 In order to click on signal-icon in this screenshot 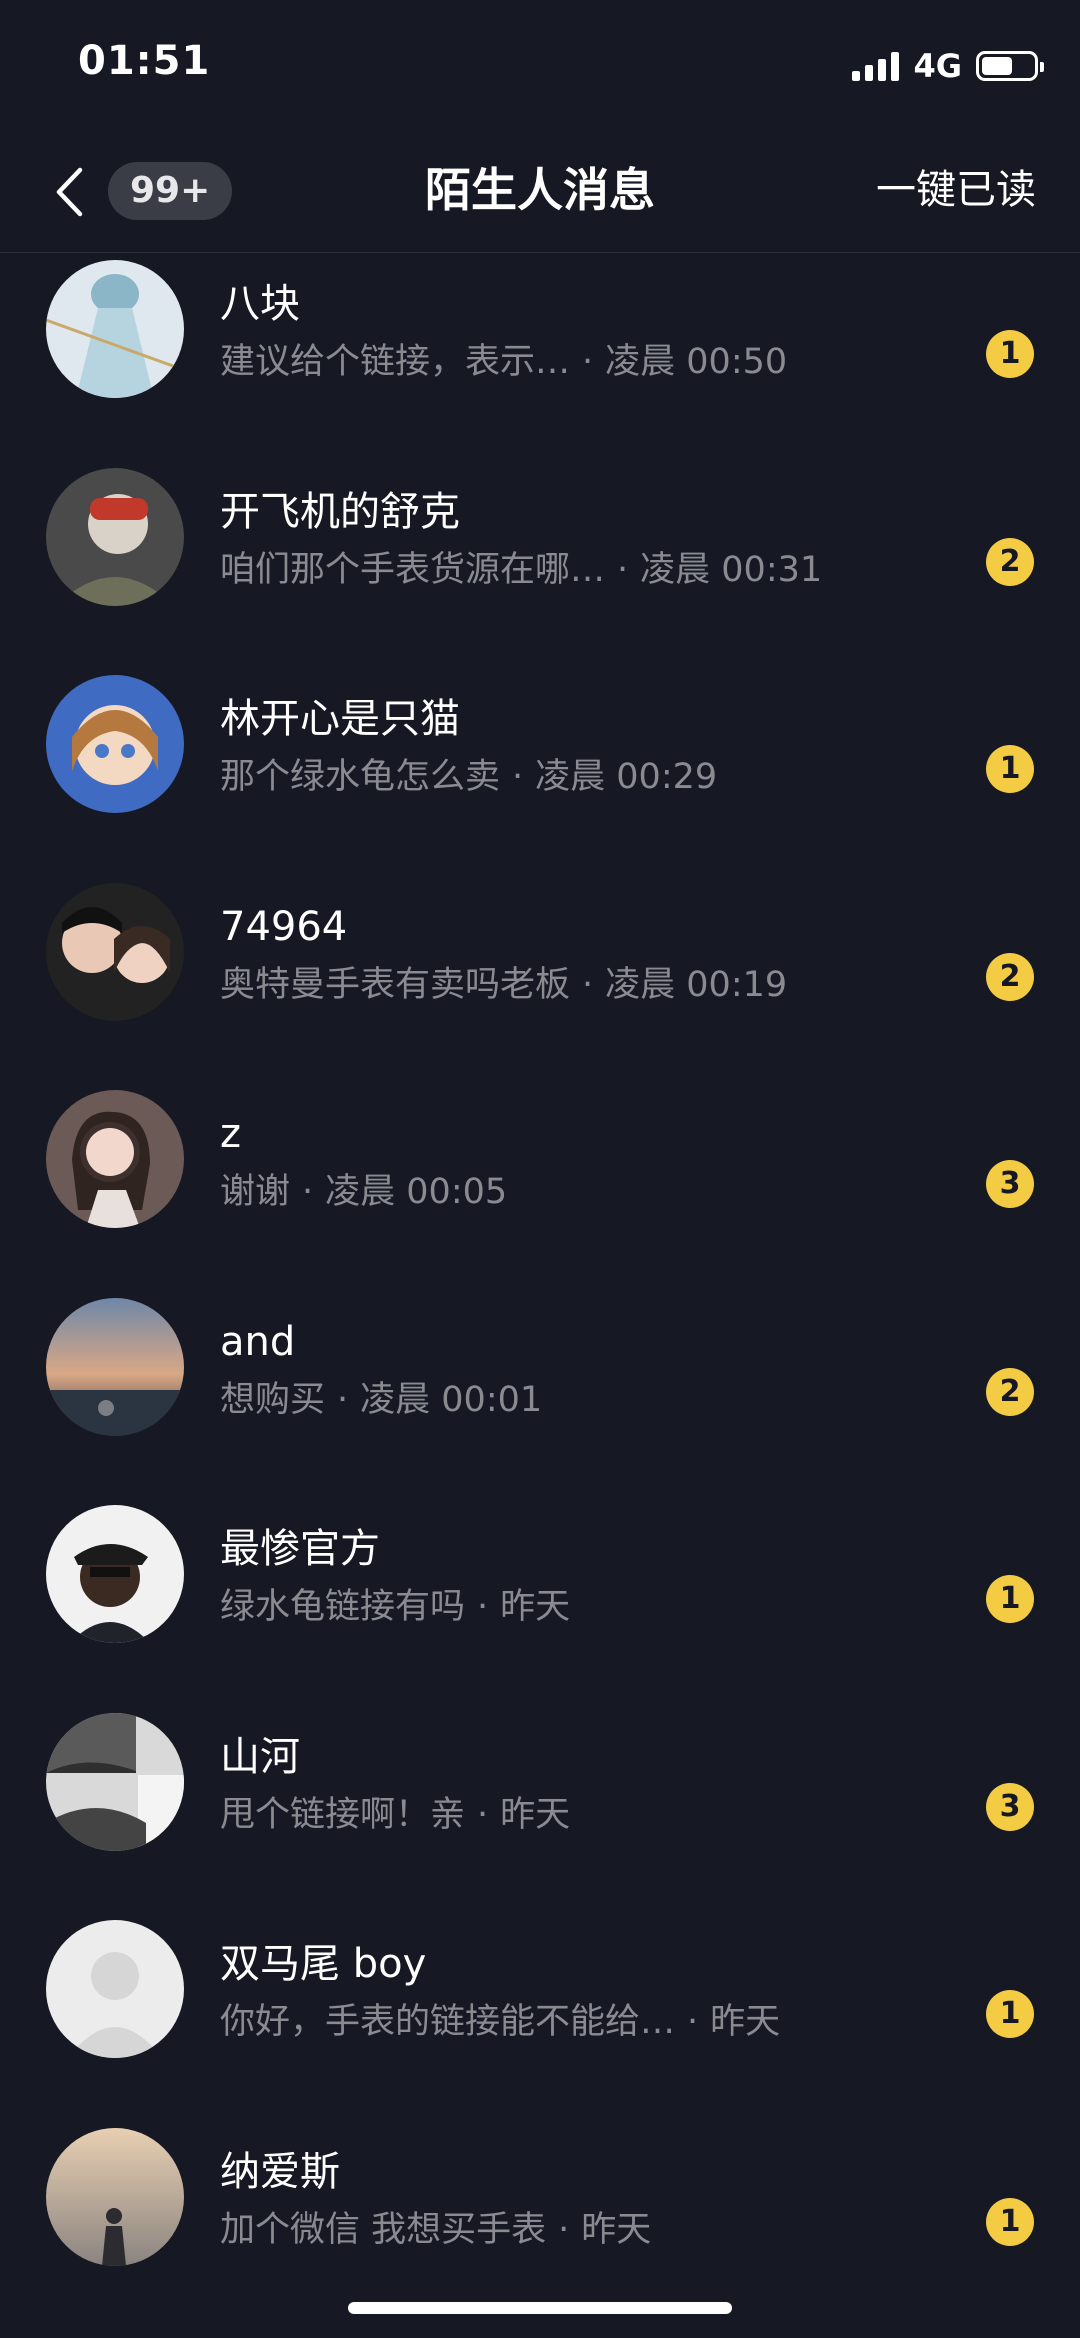, I will do `click(876, 66)`.